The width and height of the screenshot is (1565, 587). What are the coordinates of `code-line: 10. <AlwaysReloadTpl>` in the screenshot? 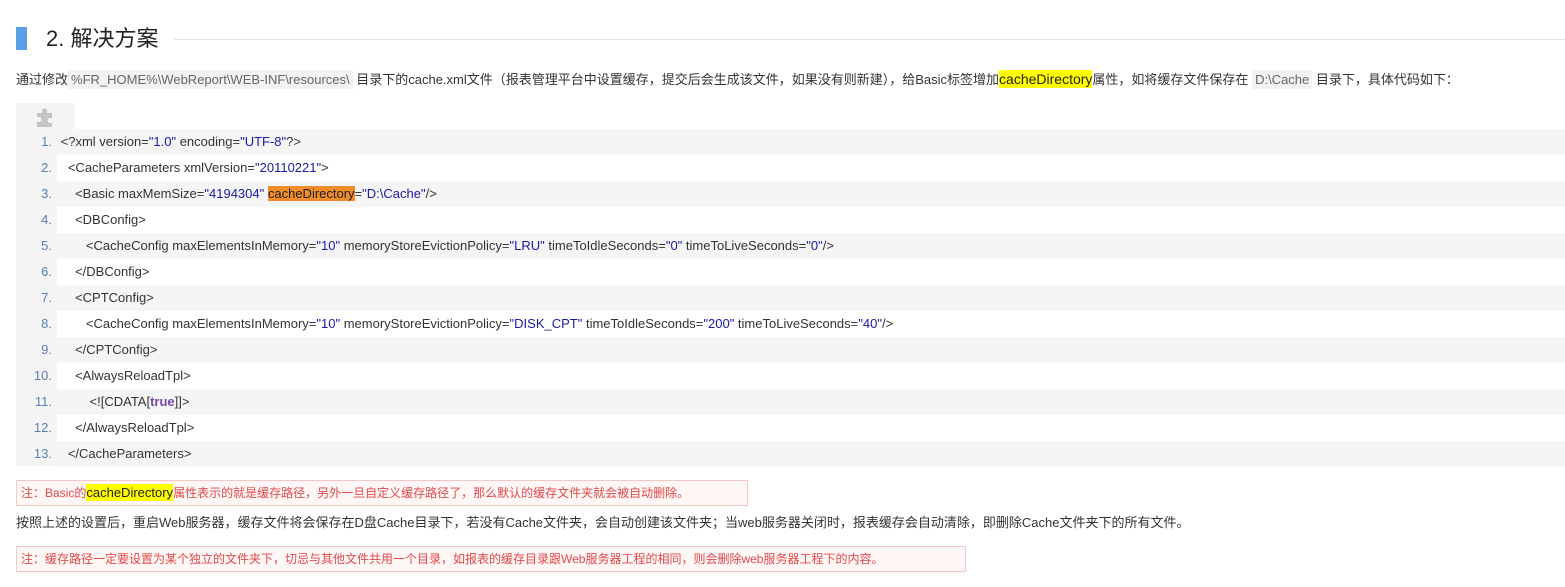 It's located at (790, 376).